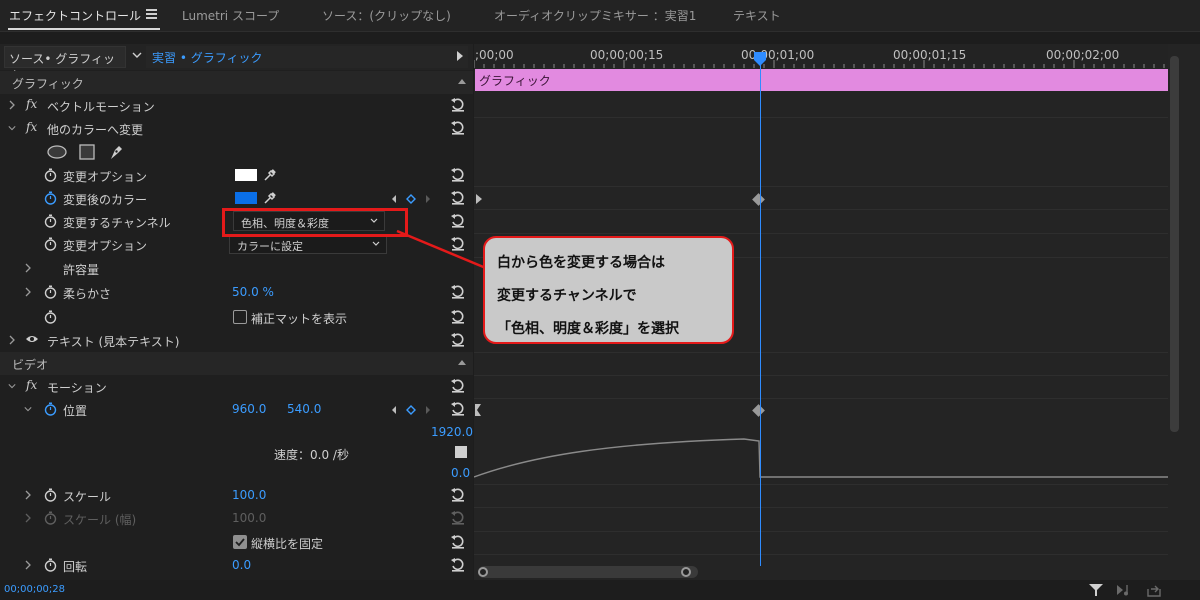 The width and height of the screenshot is (1200, 600). Describe the element at coordinates (32, 339) in the screenshot. I see `eye-icon` at that location.